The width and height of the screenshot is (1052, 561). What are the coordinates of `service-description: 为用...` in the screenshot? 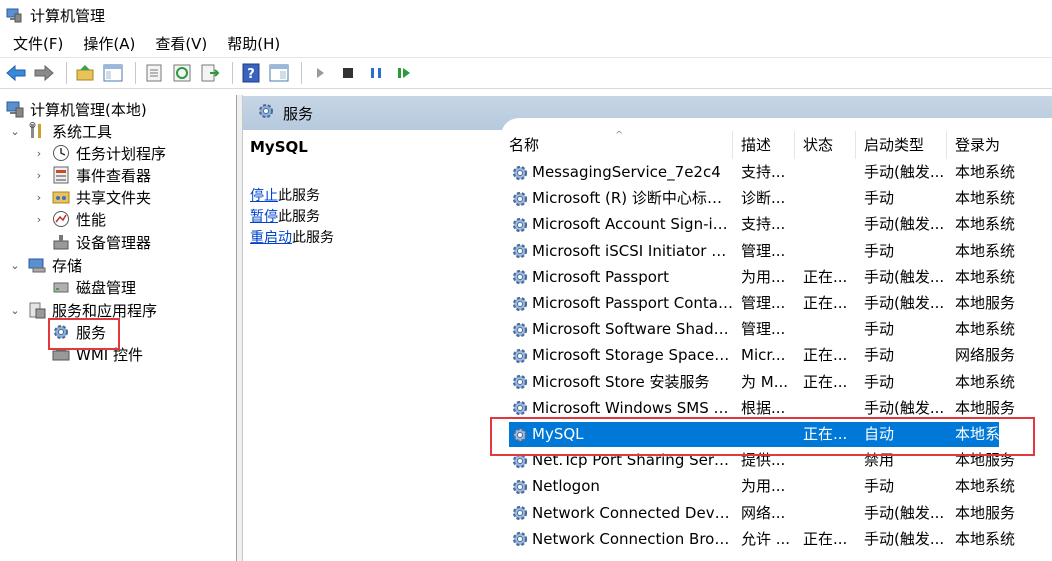 It's located at (763, 276).